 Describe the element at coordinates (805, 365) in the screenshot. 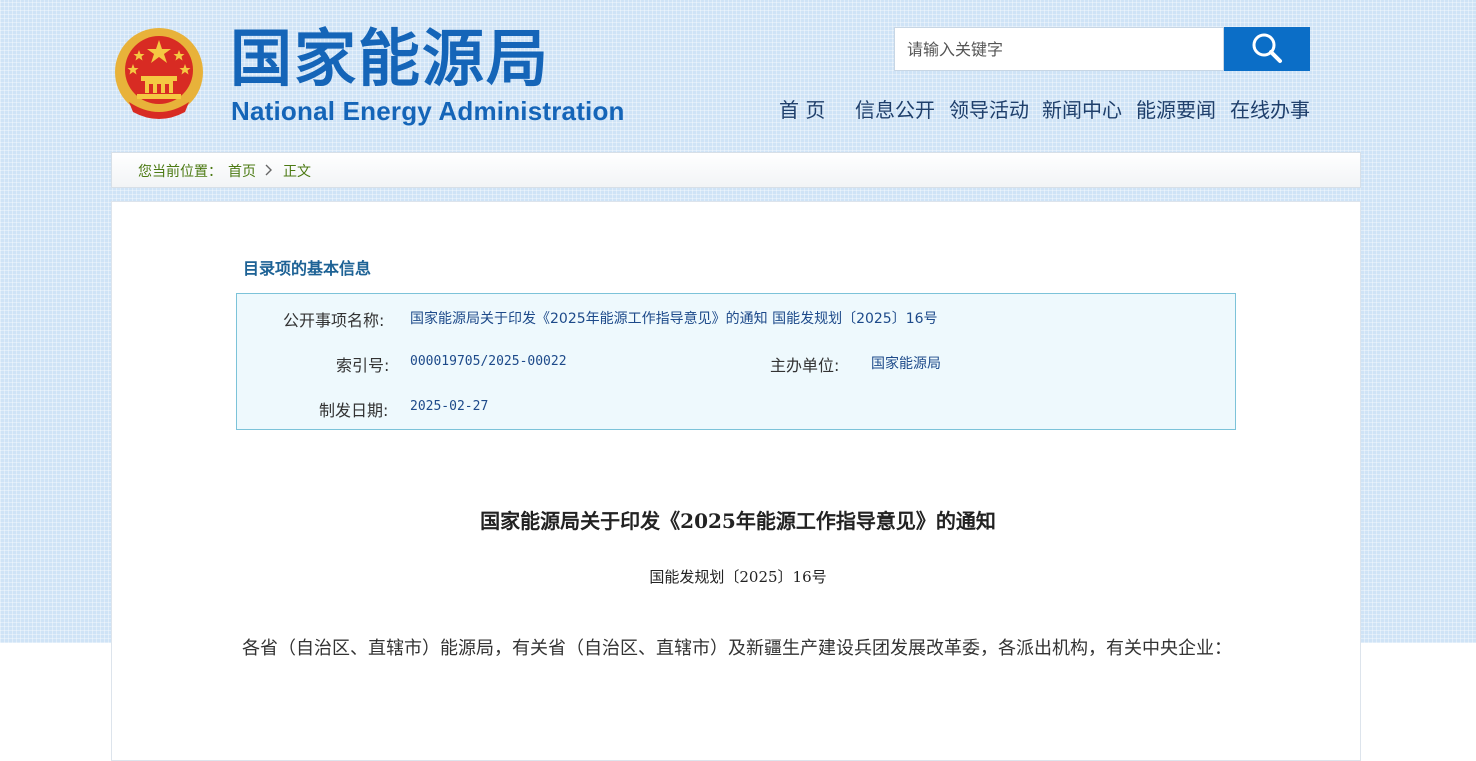

I see `info-org-label: 主办单位:` at that location.